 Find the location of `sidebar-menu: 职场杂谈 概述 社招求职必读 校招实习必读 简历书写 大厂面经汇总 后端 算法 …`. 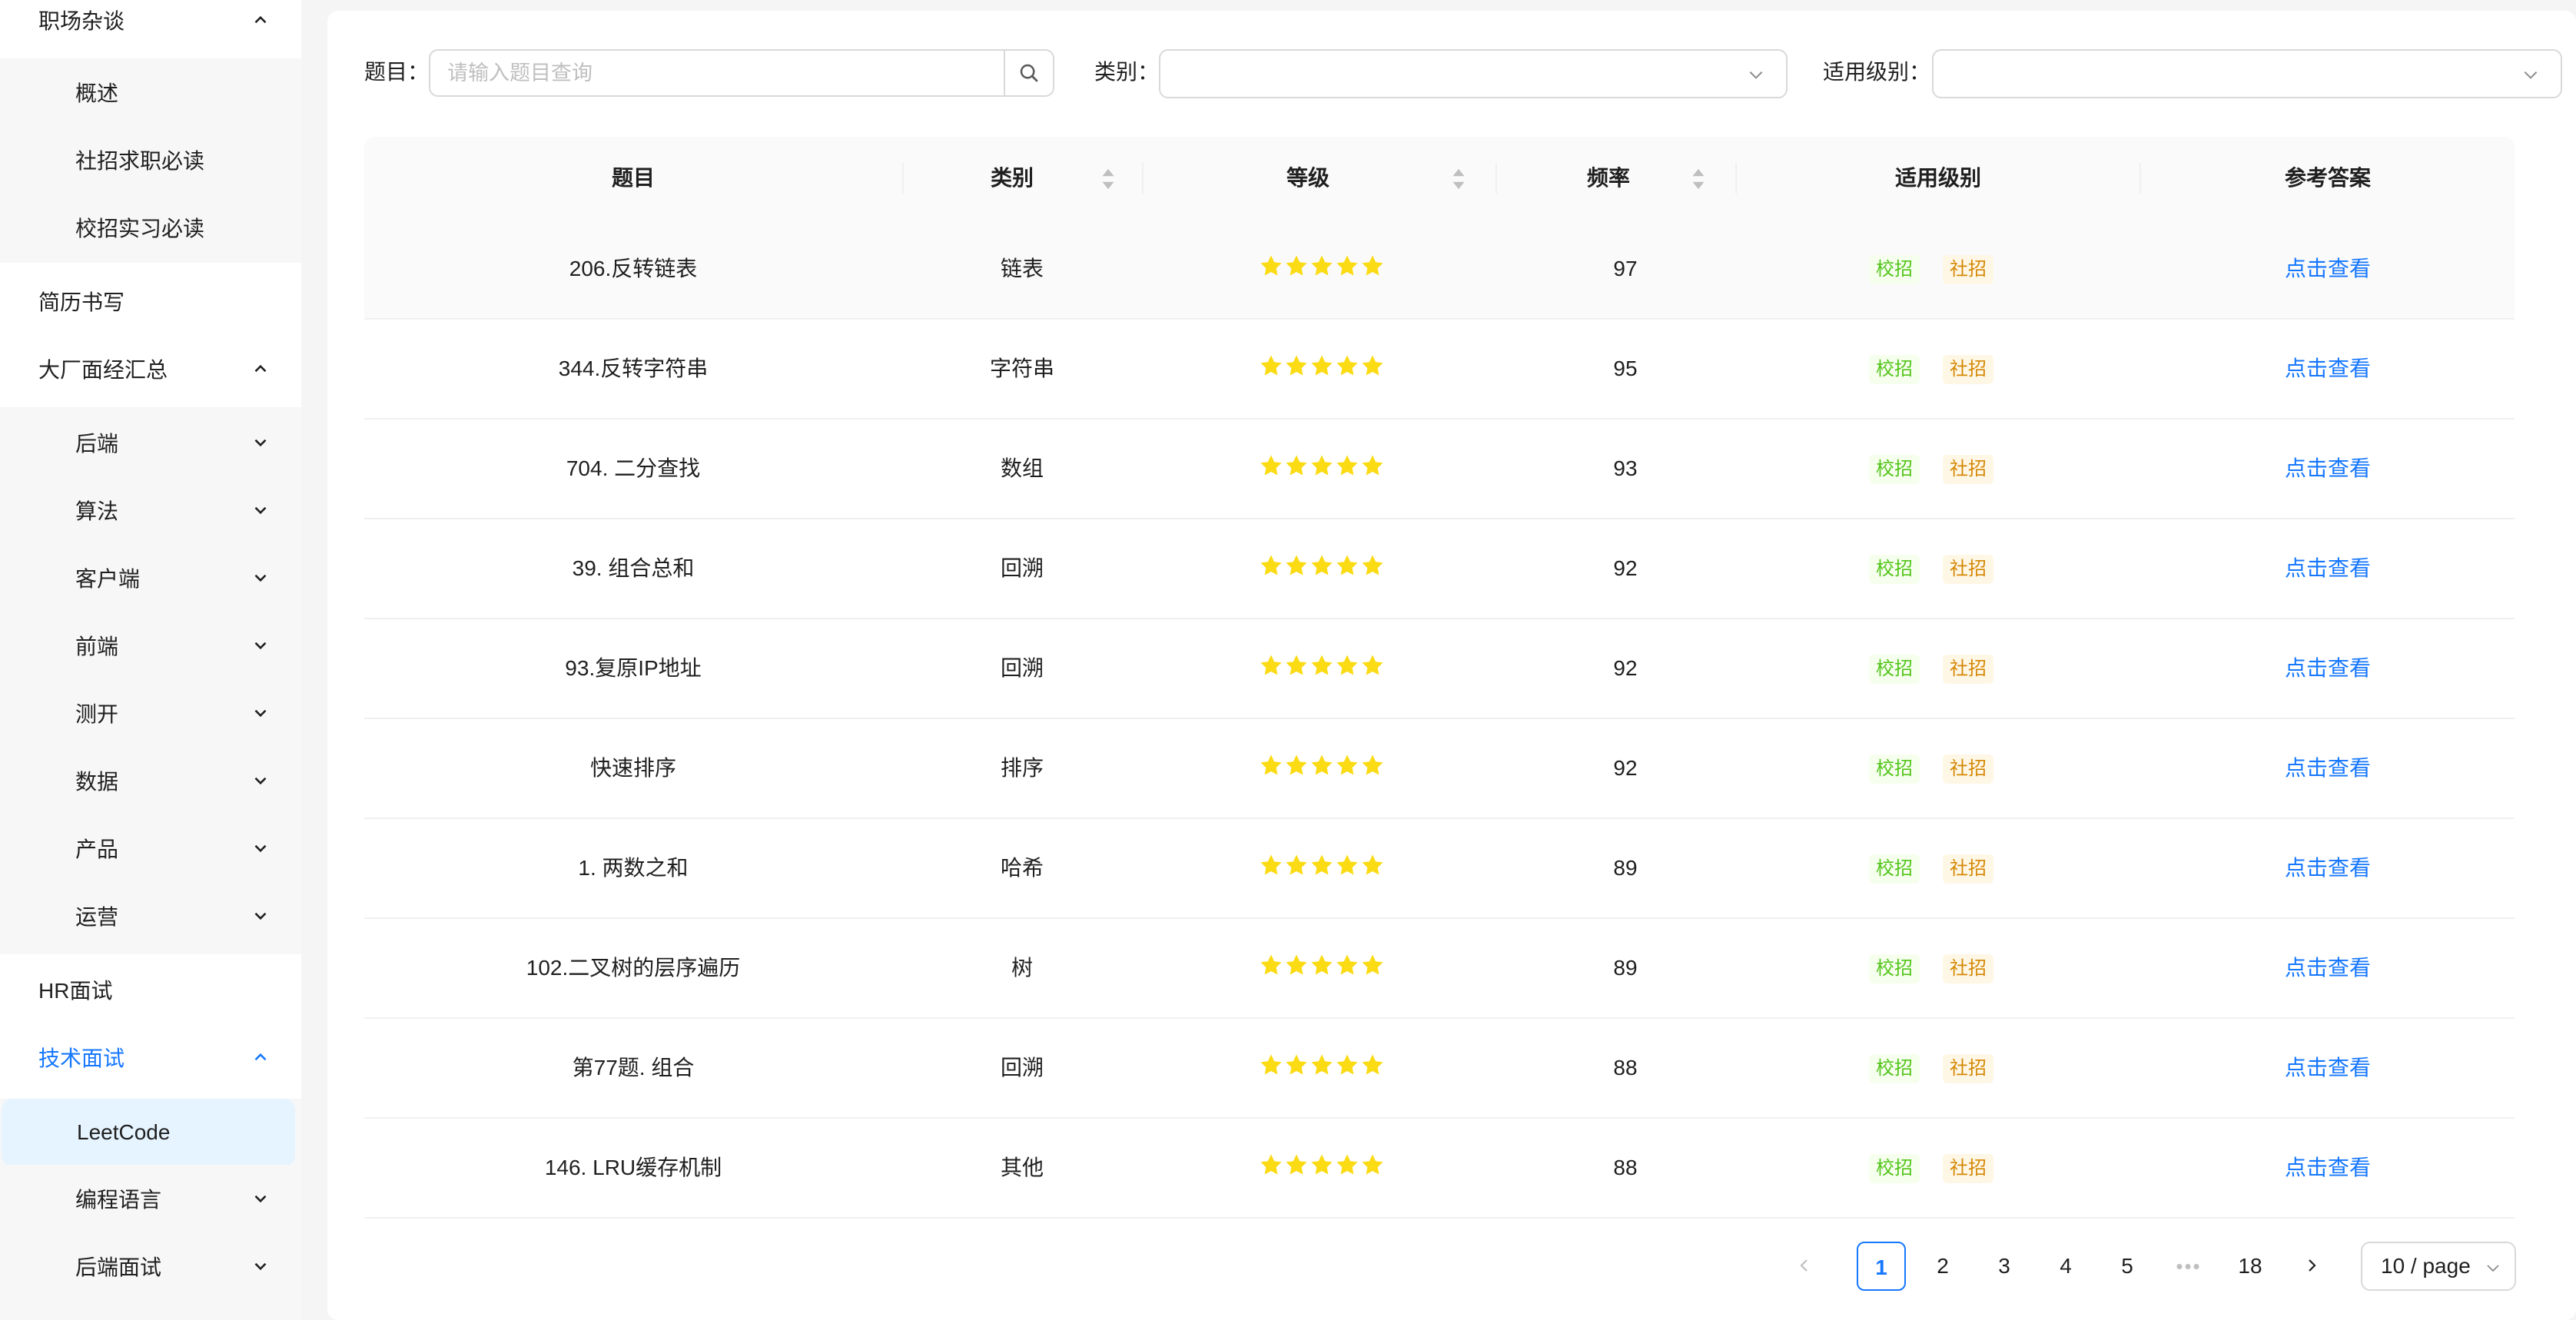

sidebar-menu: 职场杂谈 概述 社招求职必读 校招实习必读 简历书写 大厂面经汇总 后端 算法 … is located at coordinates (150, 660).